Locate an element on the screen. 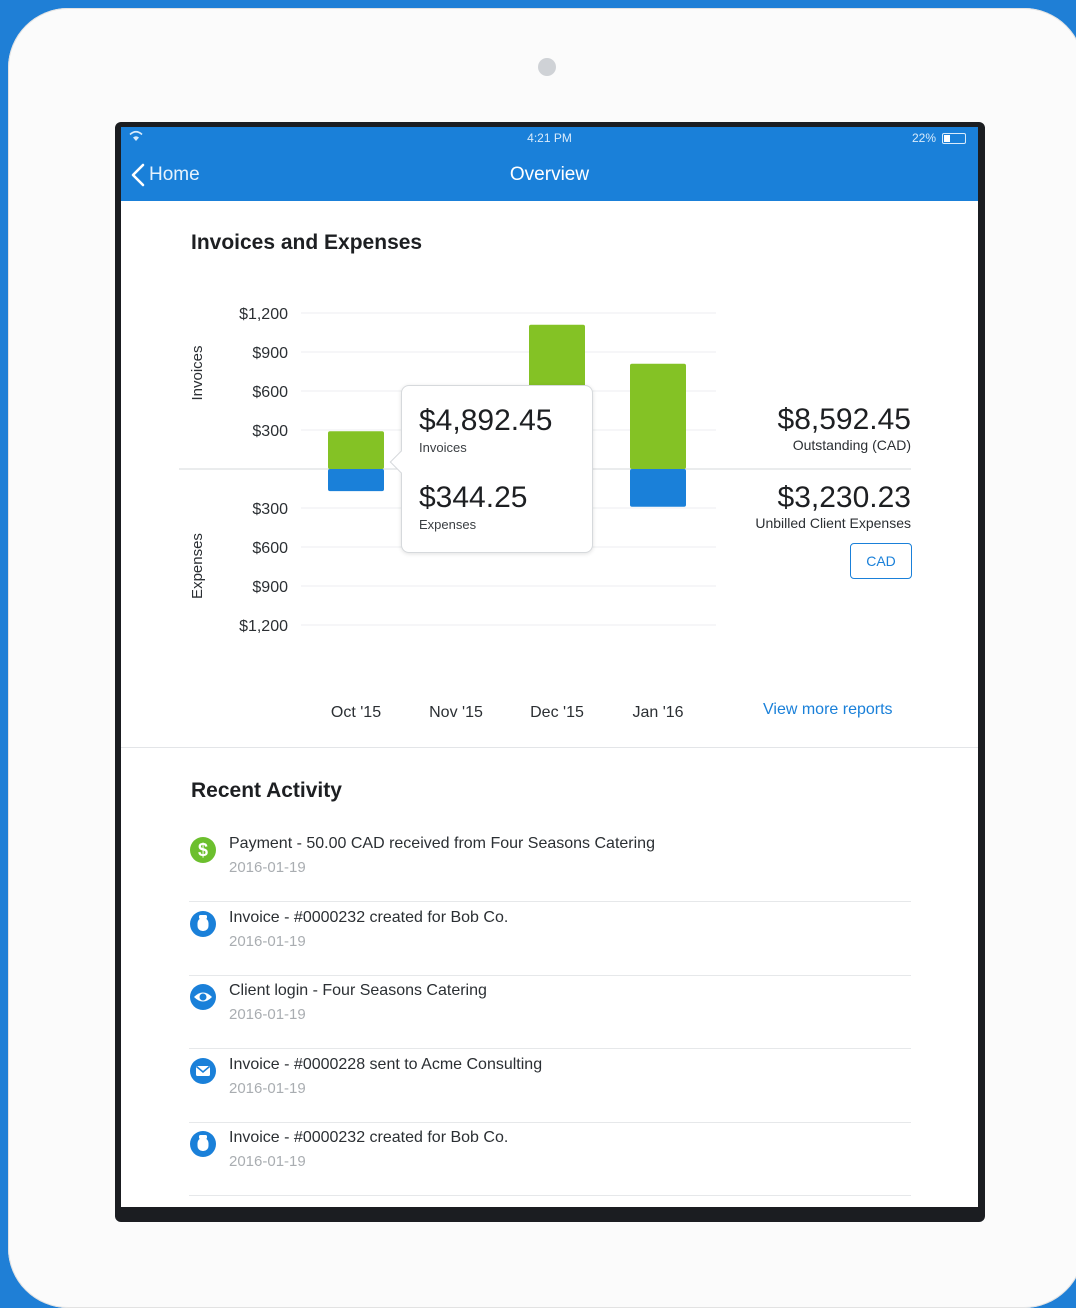 This screenshot has width=1076, height=1308. outstanding-label: Outstanding (CAD) is located at coordinates (851, 445).